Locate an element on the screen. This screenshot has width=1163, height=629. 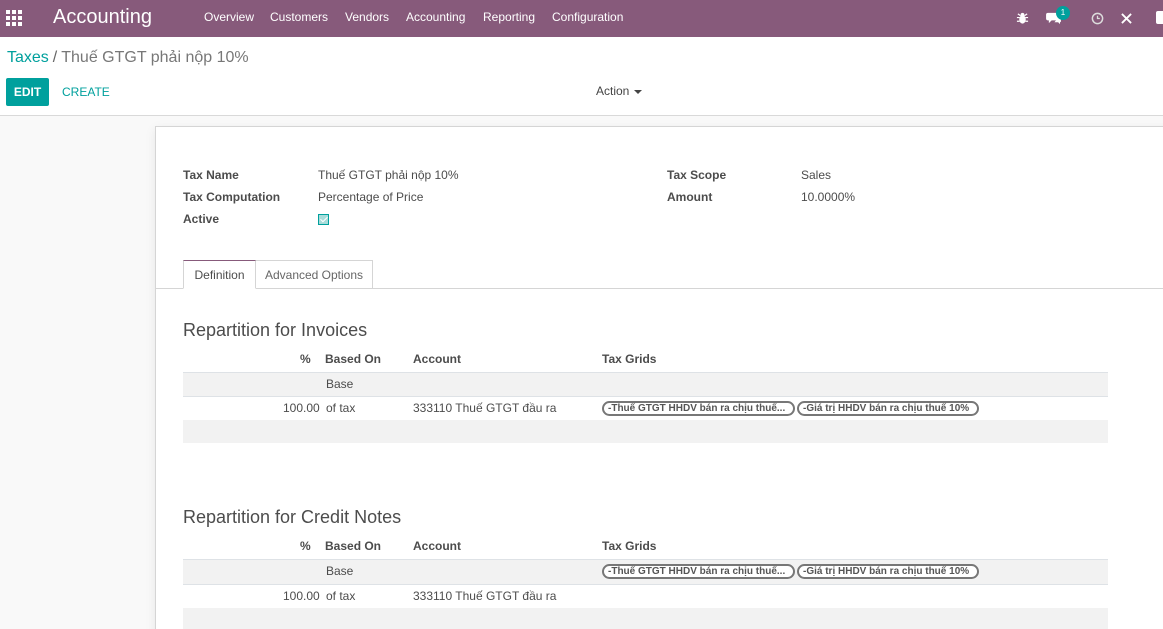
invoices-header-percent: % is located at coordinates (305, 359).